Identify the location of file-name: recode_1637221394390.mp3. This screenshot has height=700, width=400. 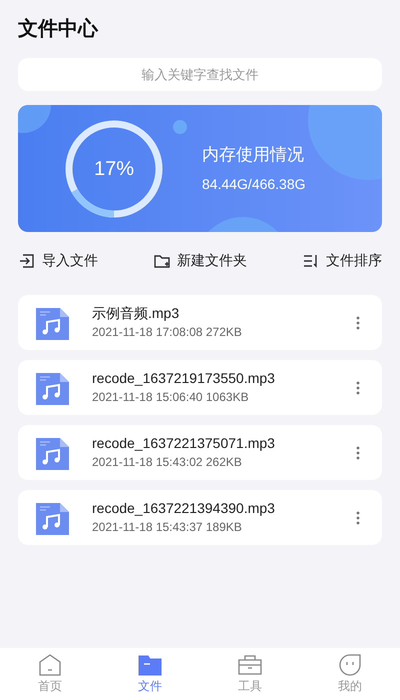
(184, 508).